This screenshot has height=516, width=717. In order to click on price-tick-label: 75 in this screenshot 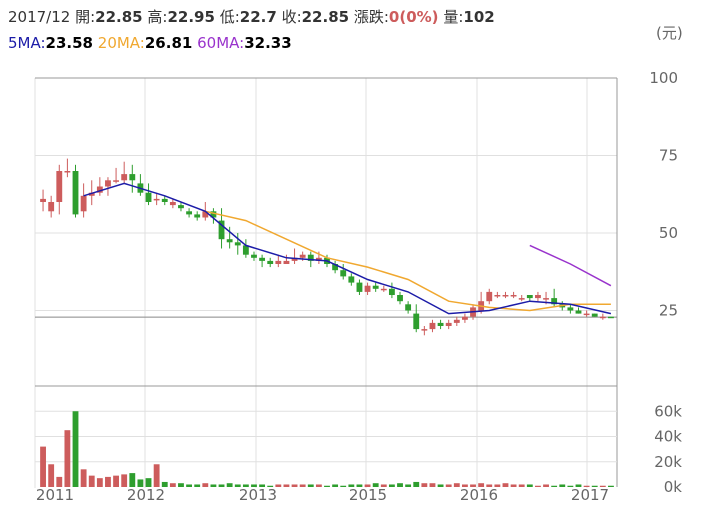, I will do `click(668, 156)`.